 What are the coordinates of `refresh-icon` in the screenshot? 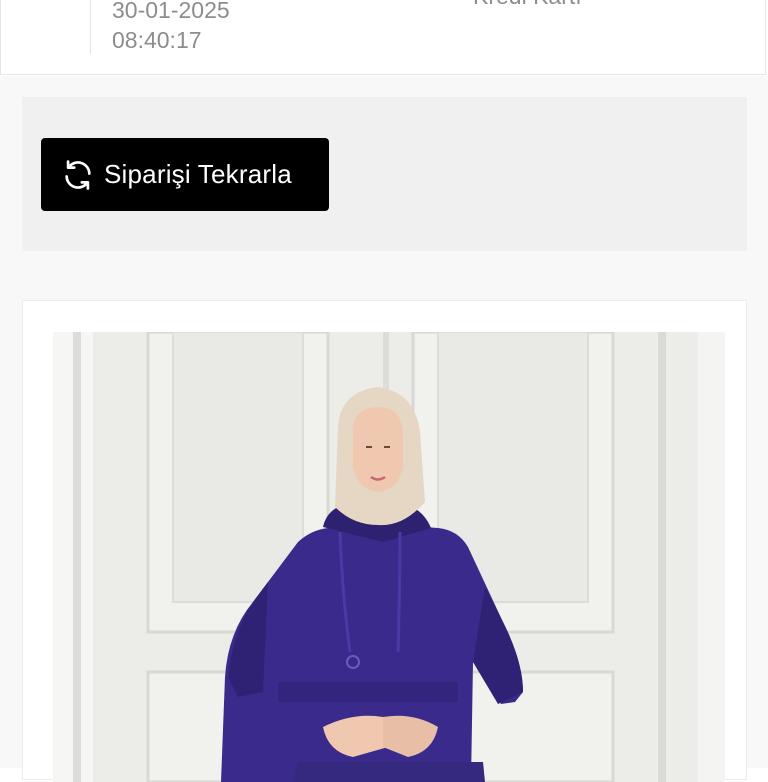 It's located at (78, 175).